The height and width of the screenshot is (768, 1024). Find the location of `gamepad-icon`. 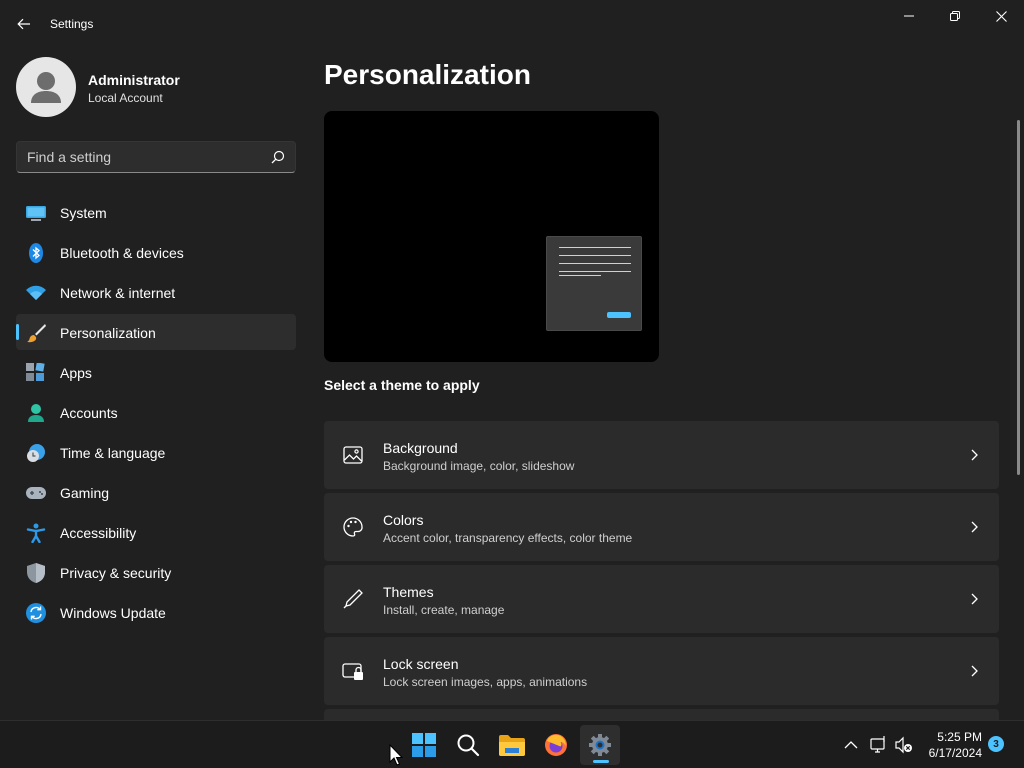

gamepad-icon is located at coordinates (36, 493).